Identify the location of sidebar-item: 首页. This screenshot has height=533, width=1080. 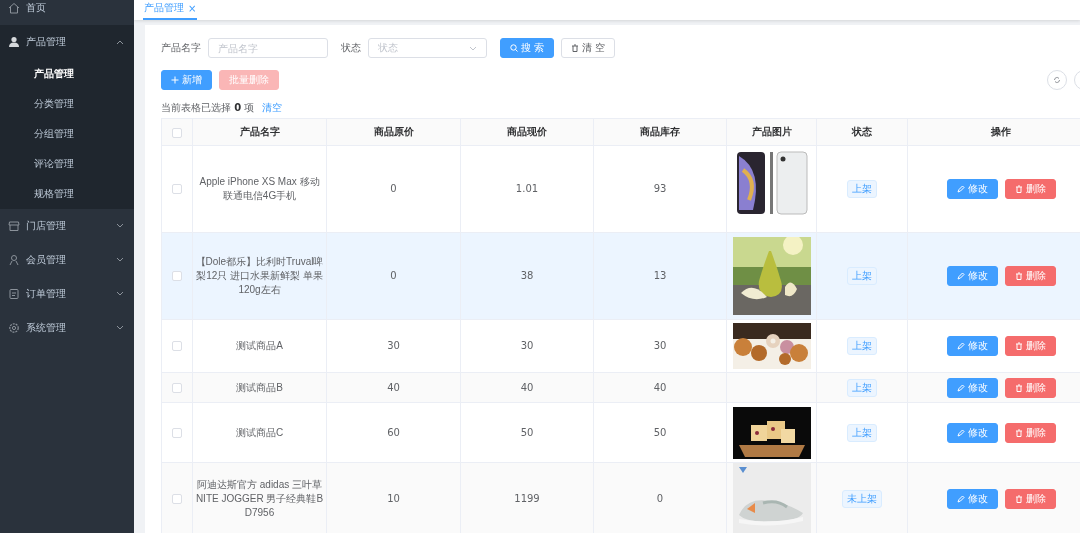
(67, 12).